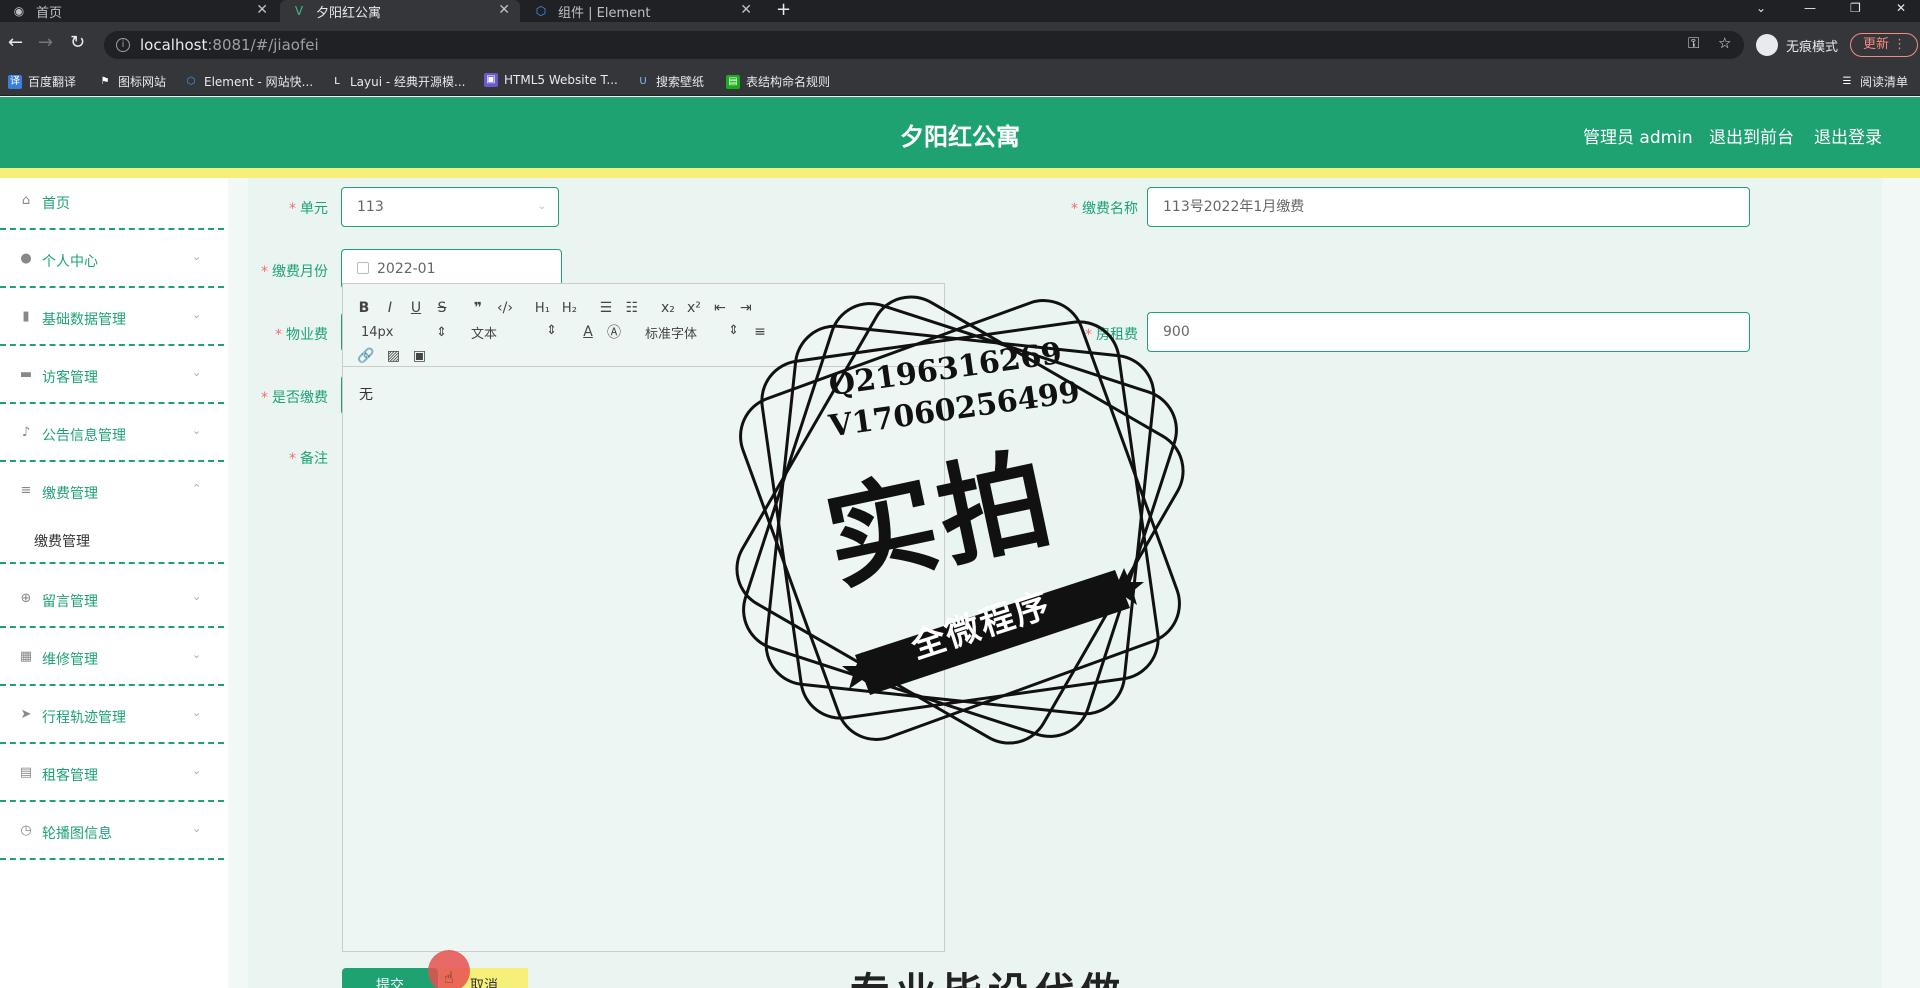 The width and height of the screenshot is (1920, 988). What do you see at coordinates (26, 200) in the screenshot?
I see `home-icon: ⌂` at bounding box center [26, 200].